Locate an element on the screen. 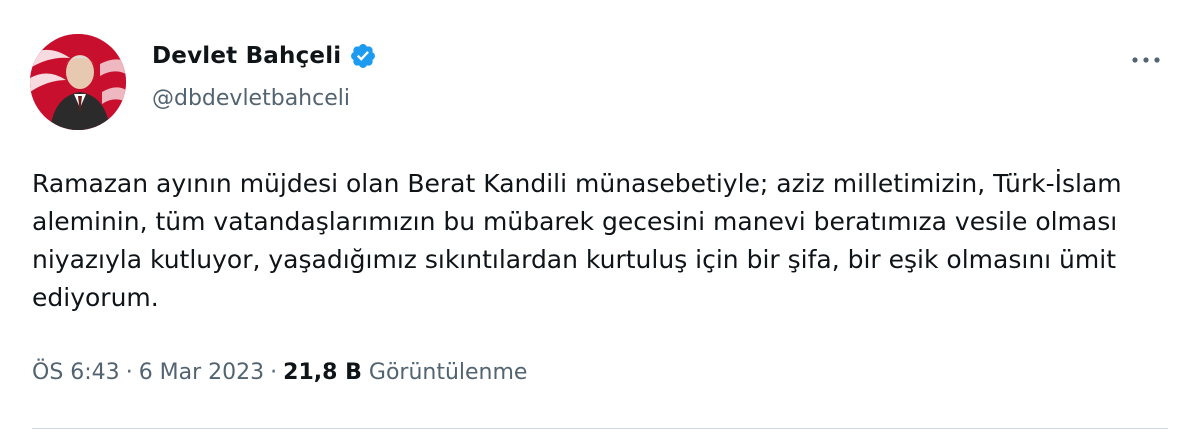 The height and width of the screenshot is (437, 1200). avatar-image is located at coordinates (78, 82).